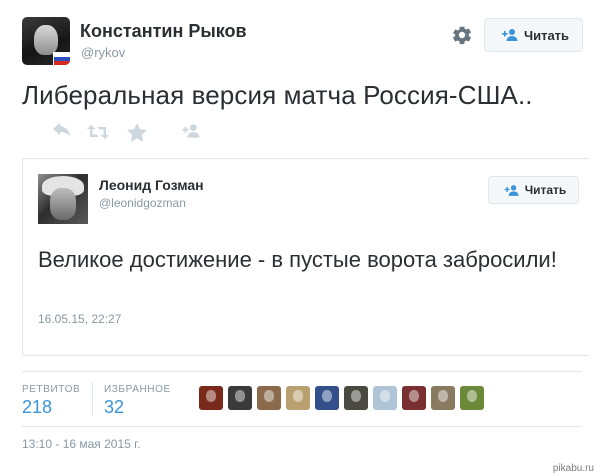 The image size is (600, 476). I want to click on retweets-label: РЕТВИТОВ, so click(51, 389).